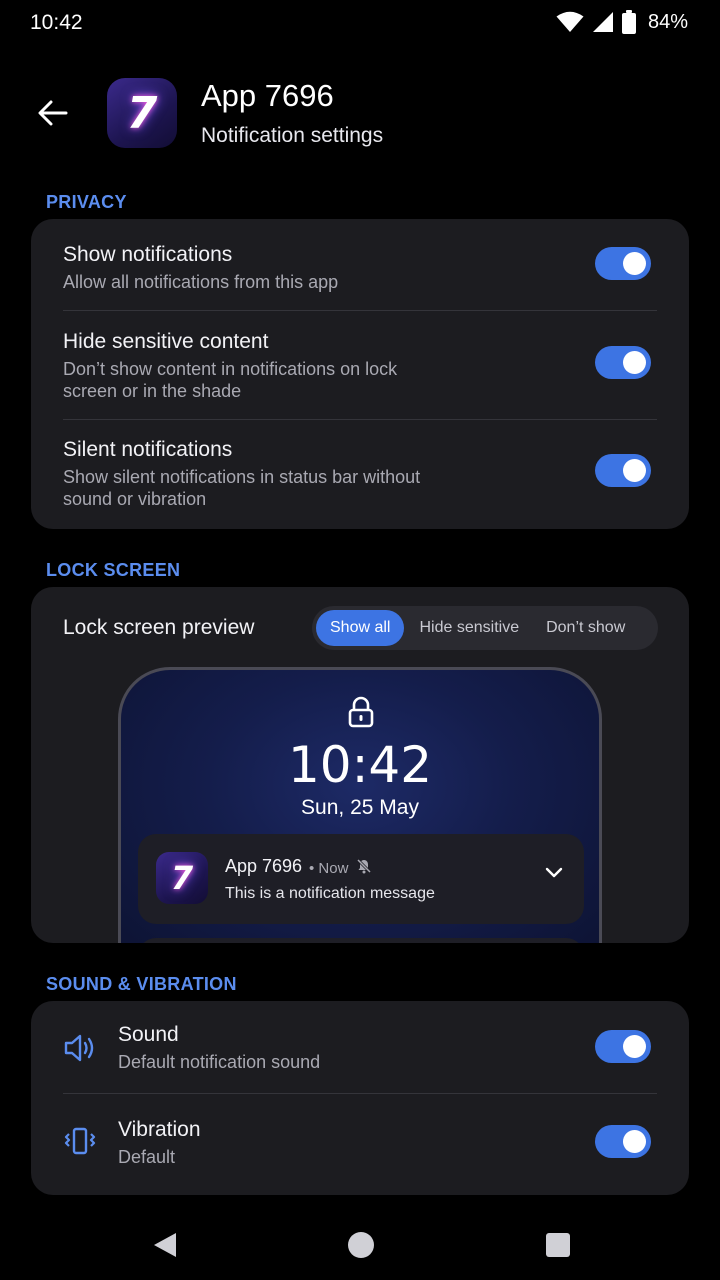  Describe the element at coordinates (267, 95) in the screenshot. I see `page-title: App 7696` at that location.